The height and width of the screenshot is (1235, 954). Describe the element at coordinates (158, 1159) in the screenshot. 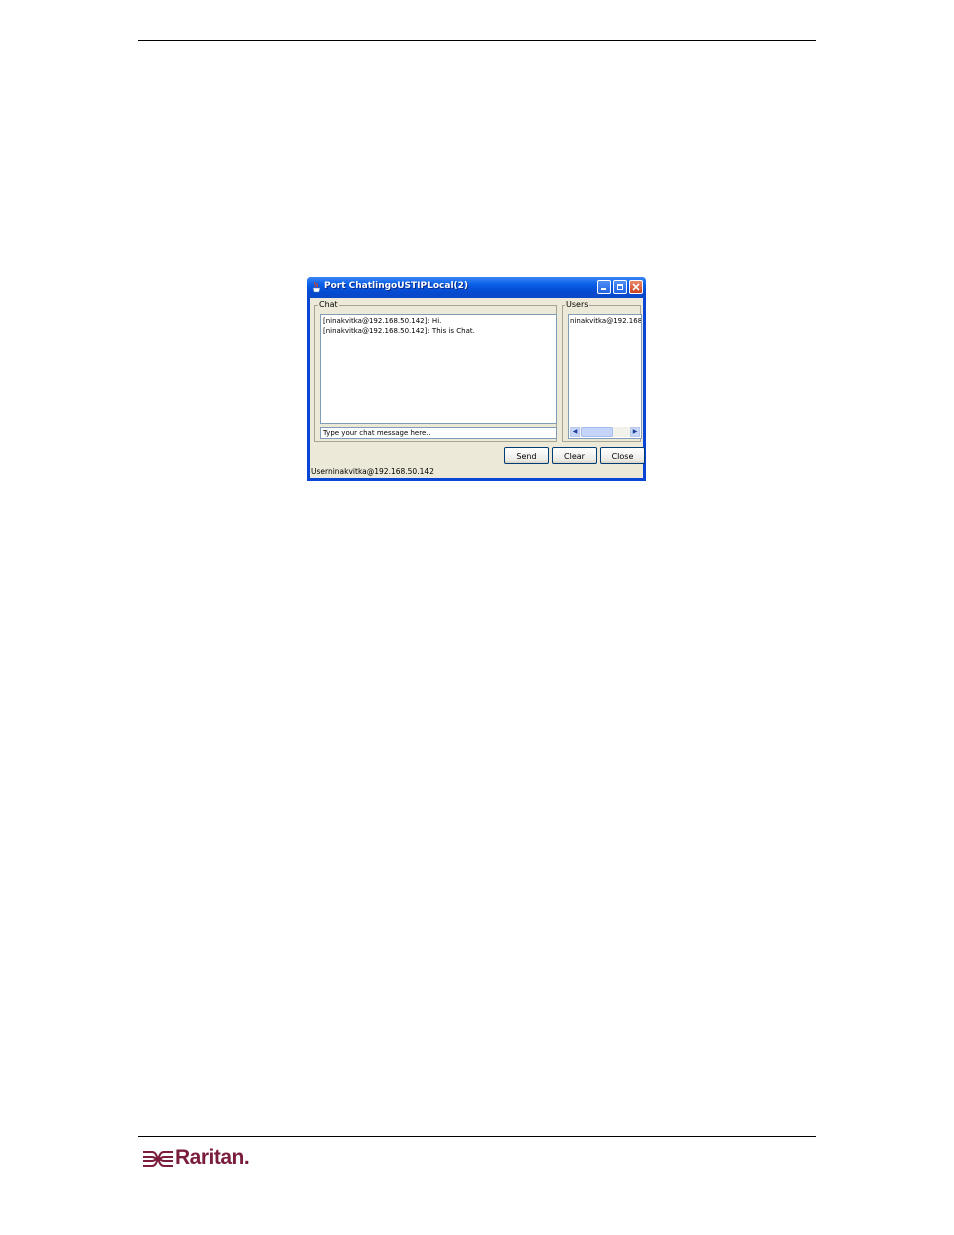

I see `raritan-logo-icon` at that location.